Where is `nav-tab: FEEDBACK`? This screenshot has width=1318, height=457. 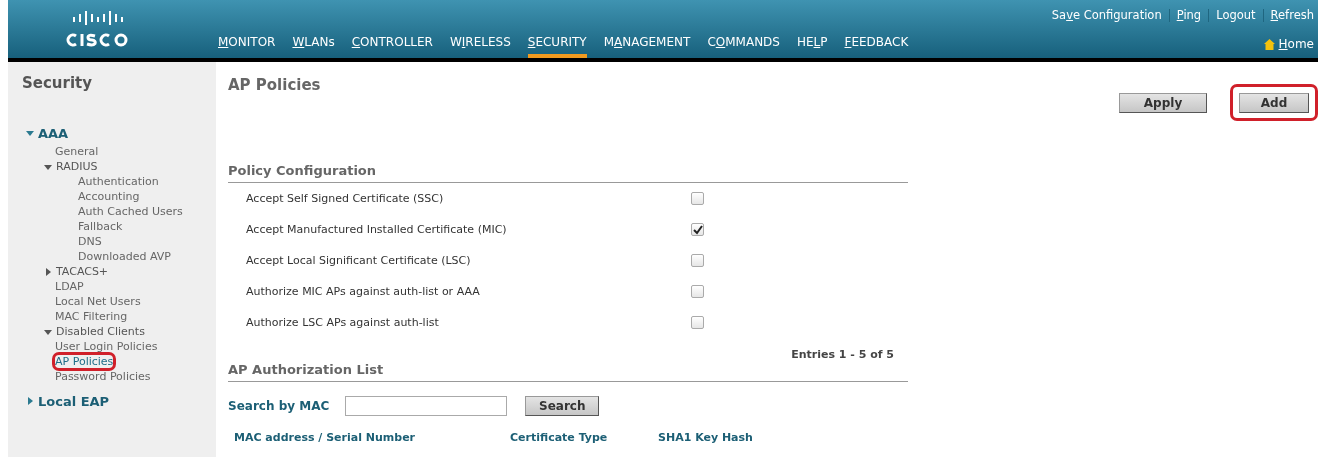
nav-tab: FEEDBACK is located at coordinates (876, 44).